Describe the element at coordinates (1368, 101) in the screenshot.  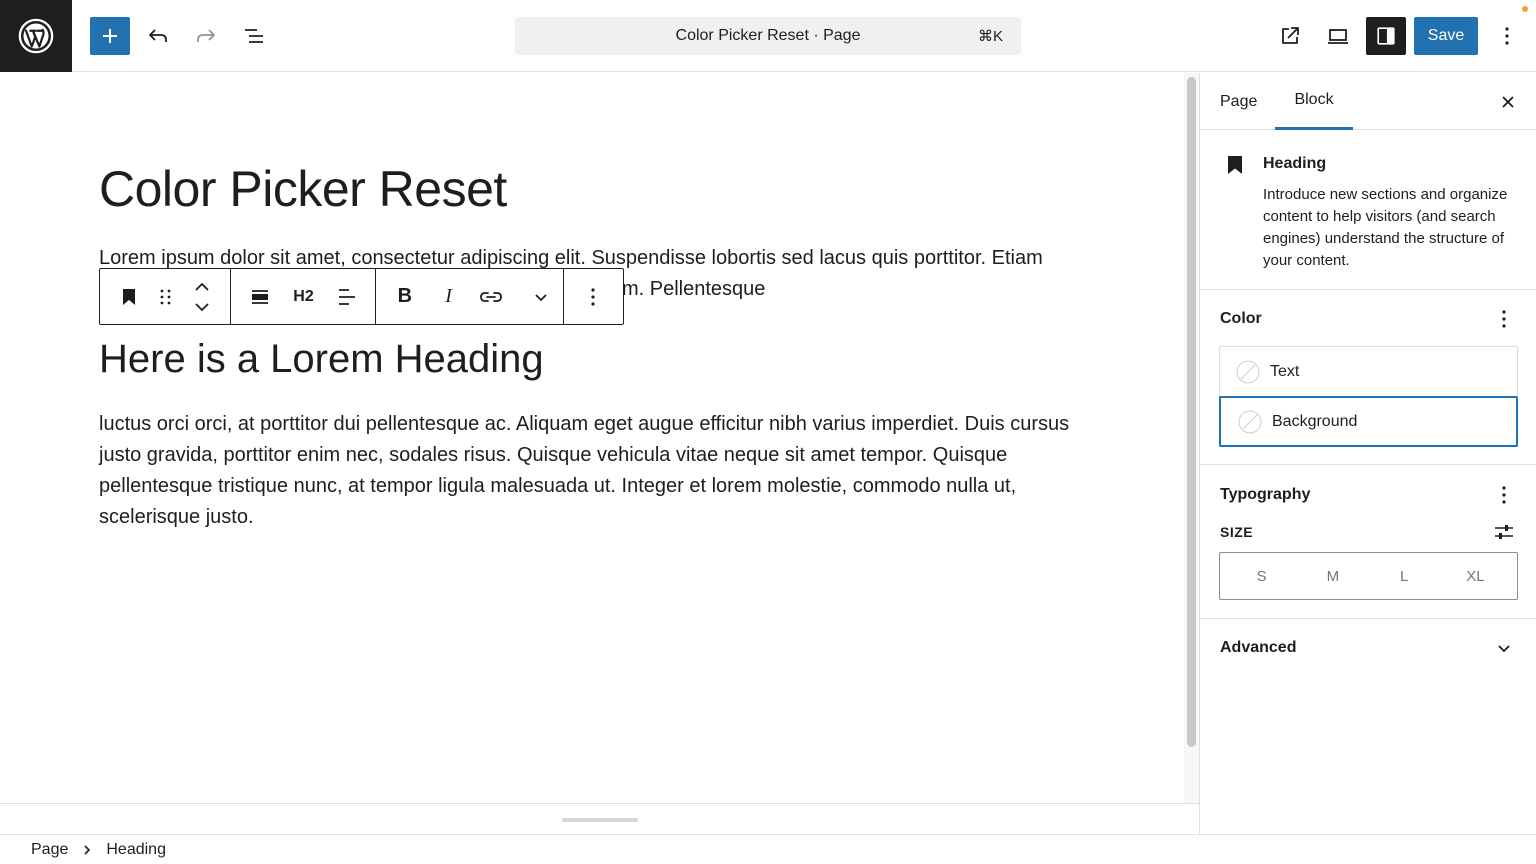
I see `sidebar-tabs: Page Block` at that location.